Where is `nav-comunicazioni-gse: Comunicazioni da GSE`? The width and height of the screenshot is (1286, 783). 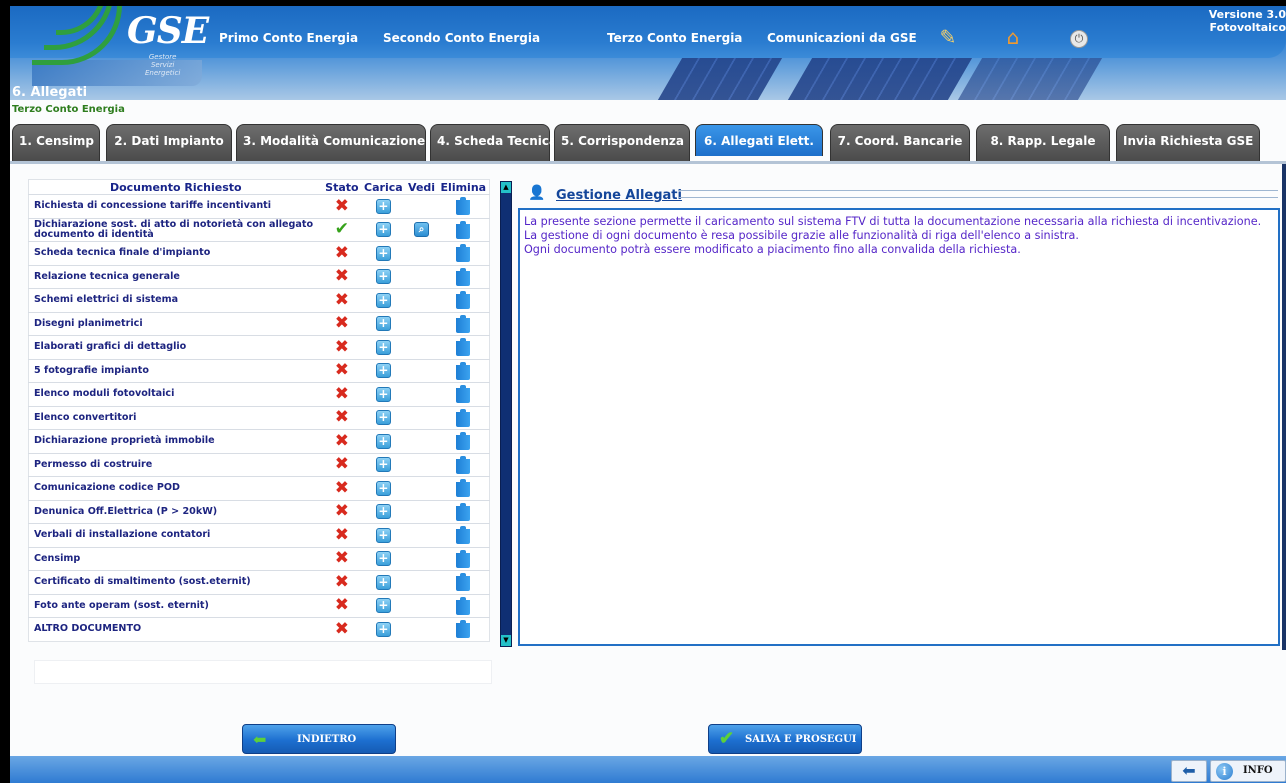
nav-comunicazioni-gse: Comunicazioni da GSE is located at coordinates (842, 38).